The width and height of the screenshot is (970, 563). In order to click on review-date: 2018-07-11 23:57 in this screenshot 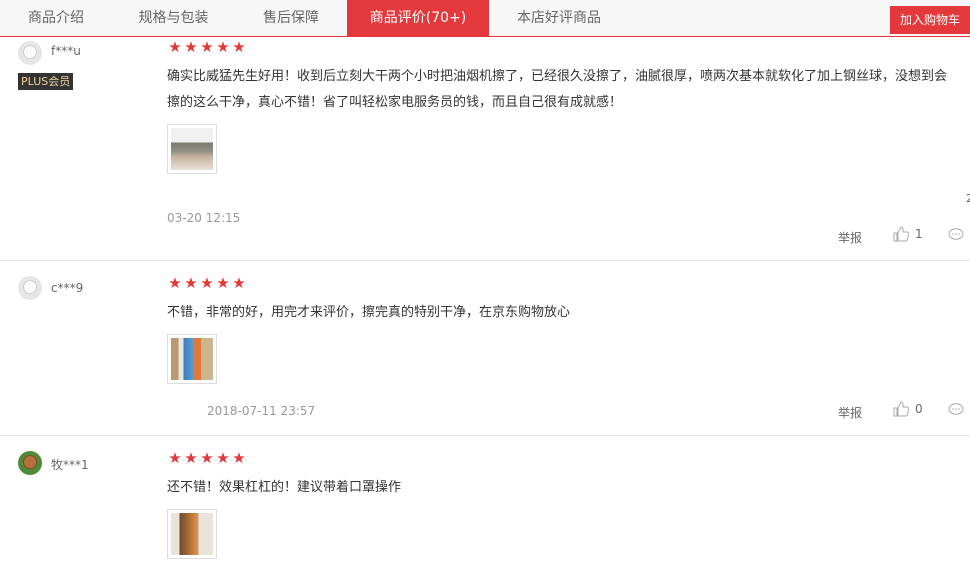, I will do `click(261, 411)`.